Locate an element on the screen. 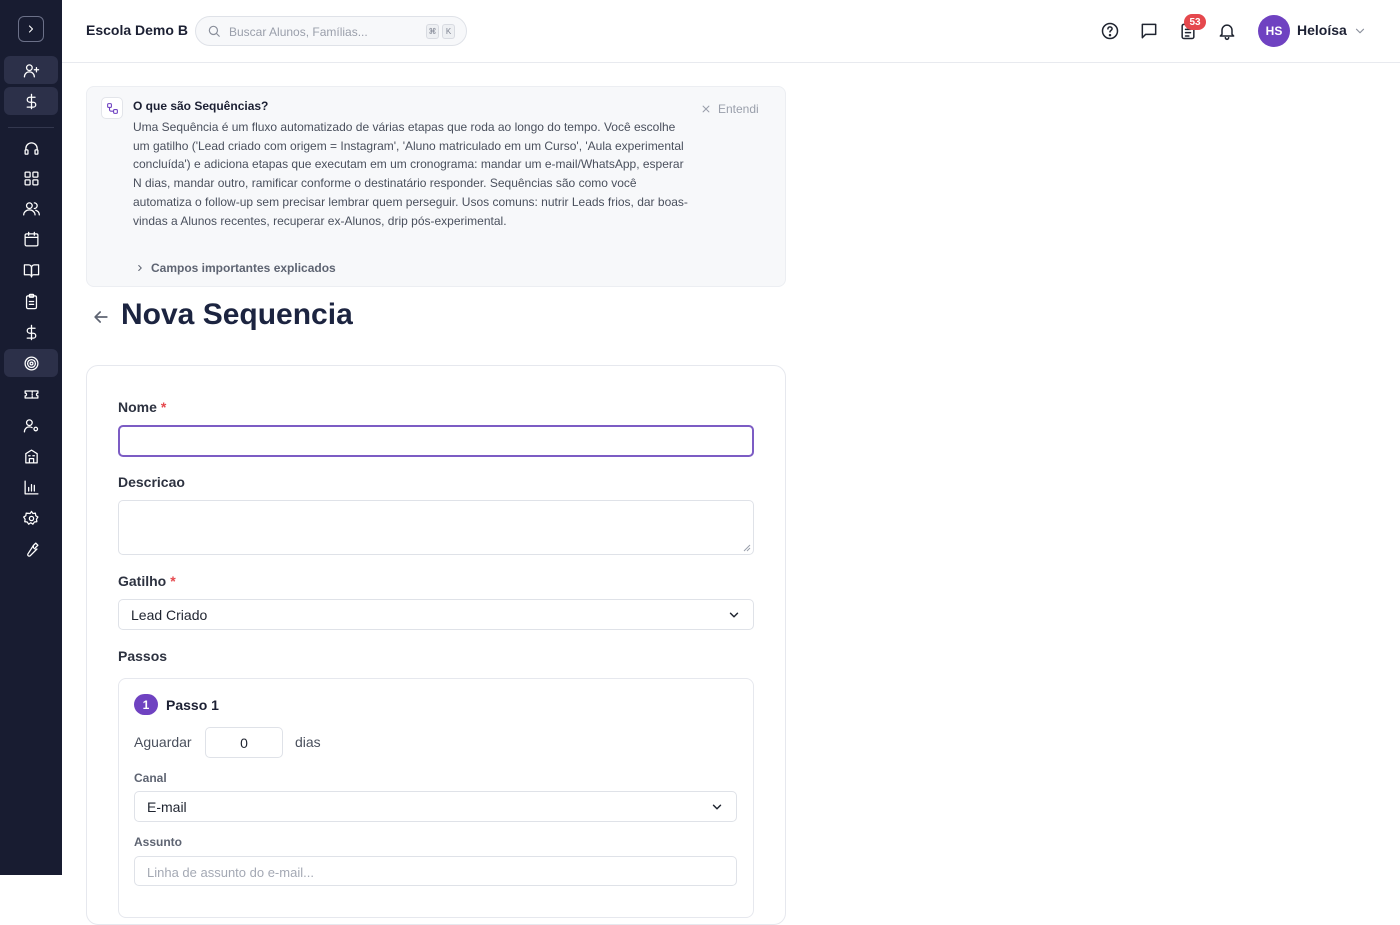 The height and width of the screenshot is (925, 1400). important-fields-toggle: Campos importantes explicados is located at coordinates (235, 268).